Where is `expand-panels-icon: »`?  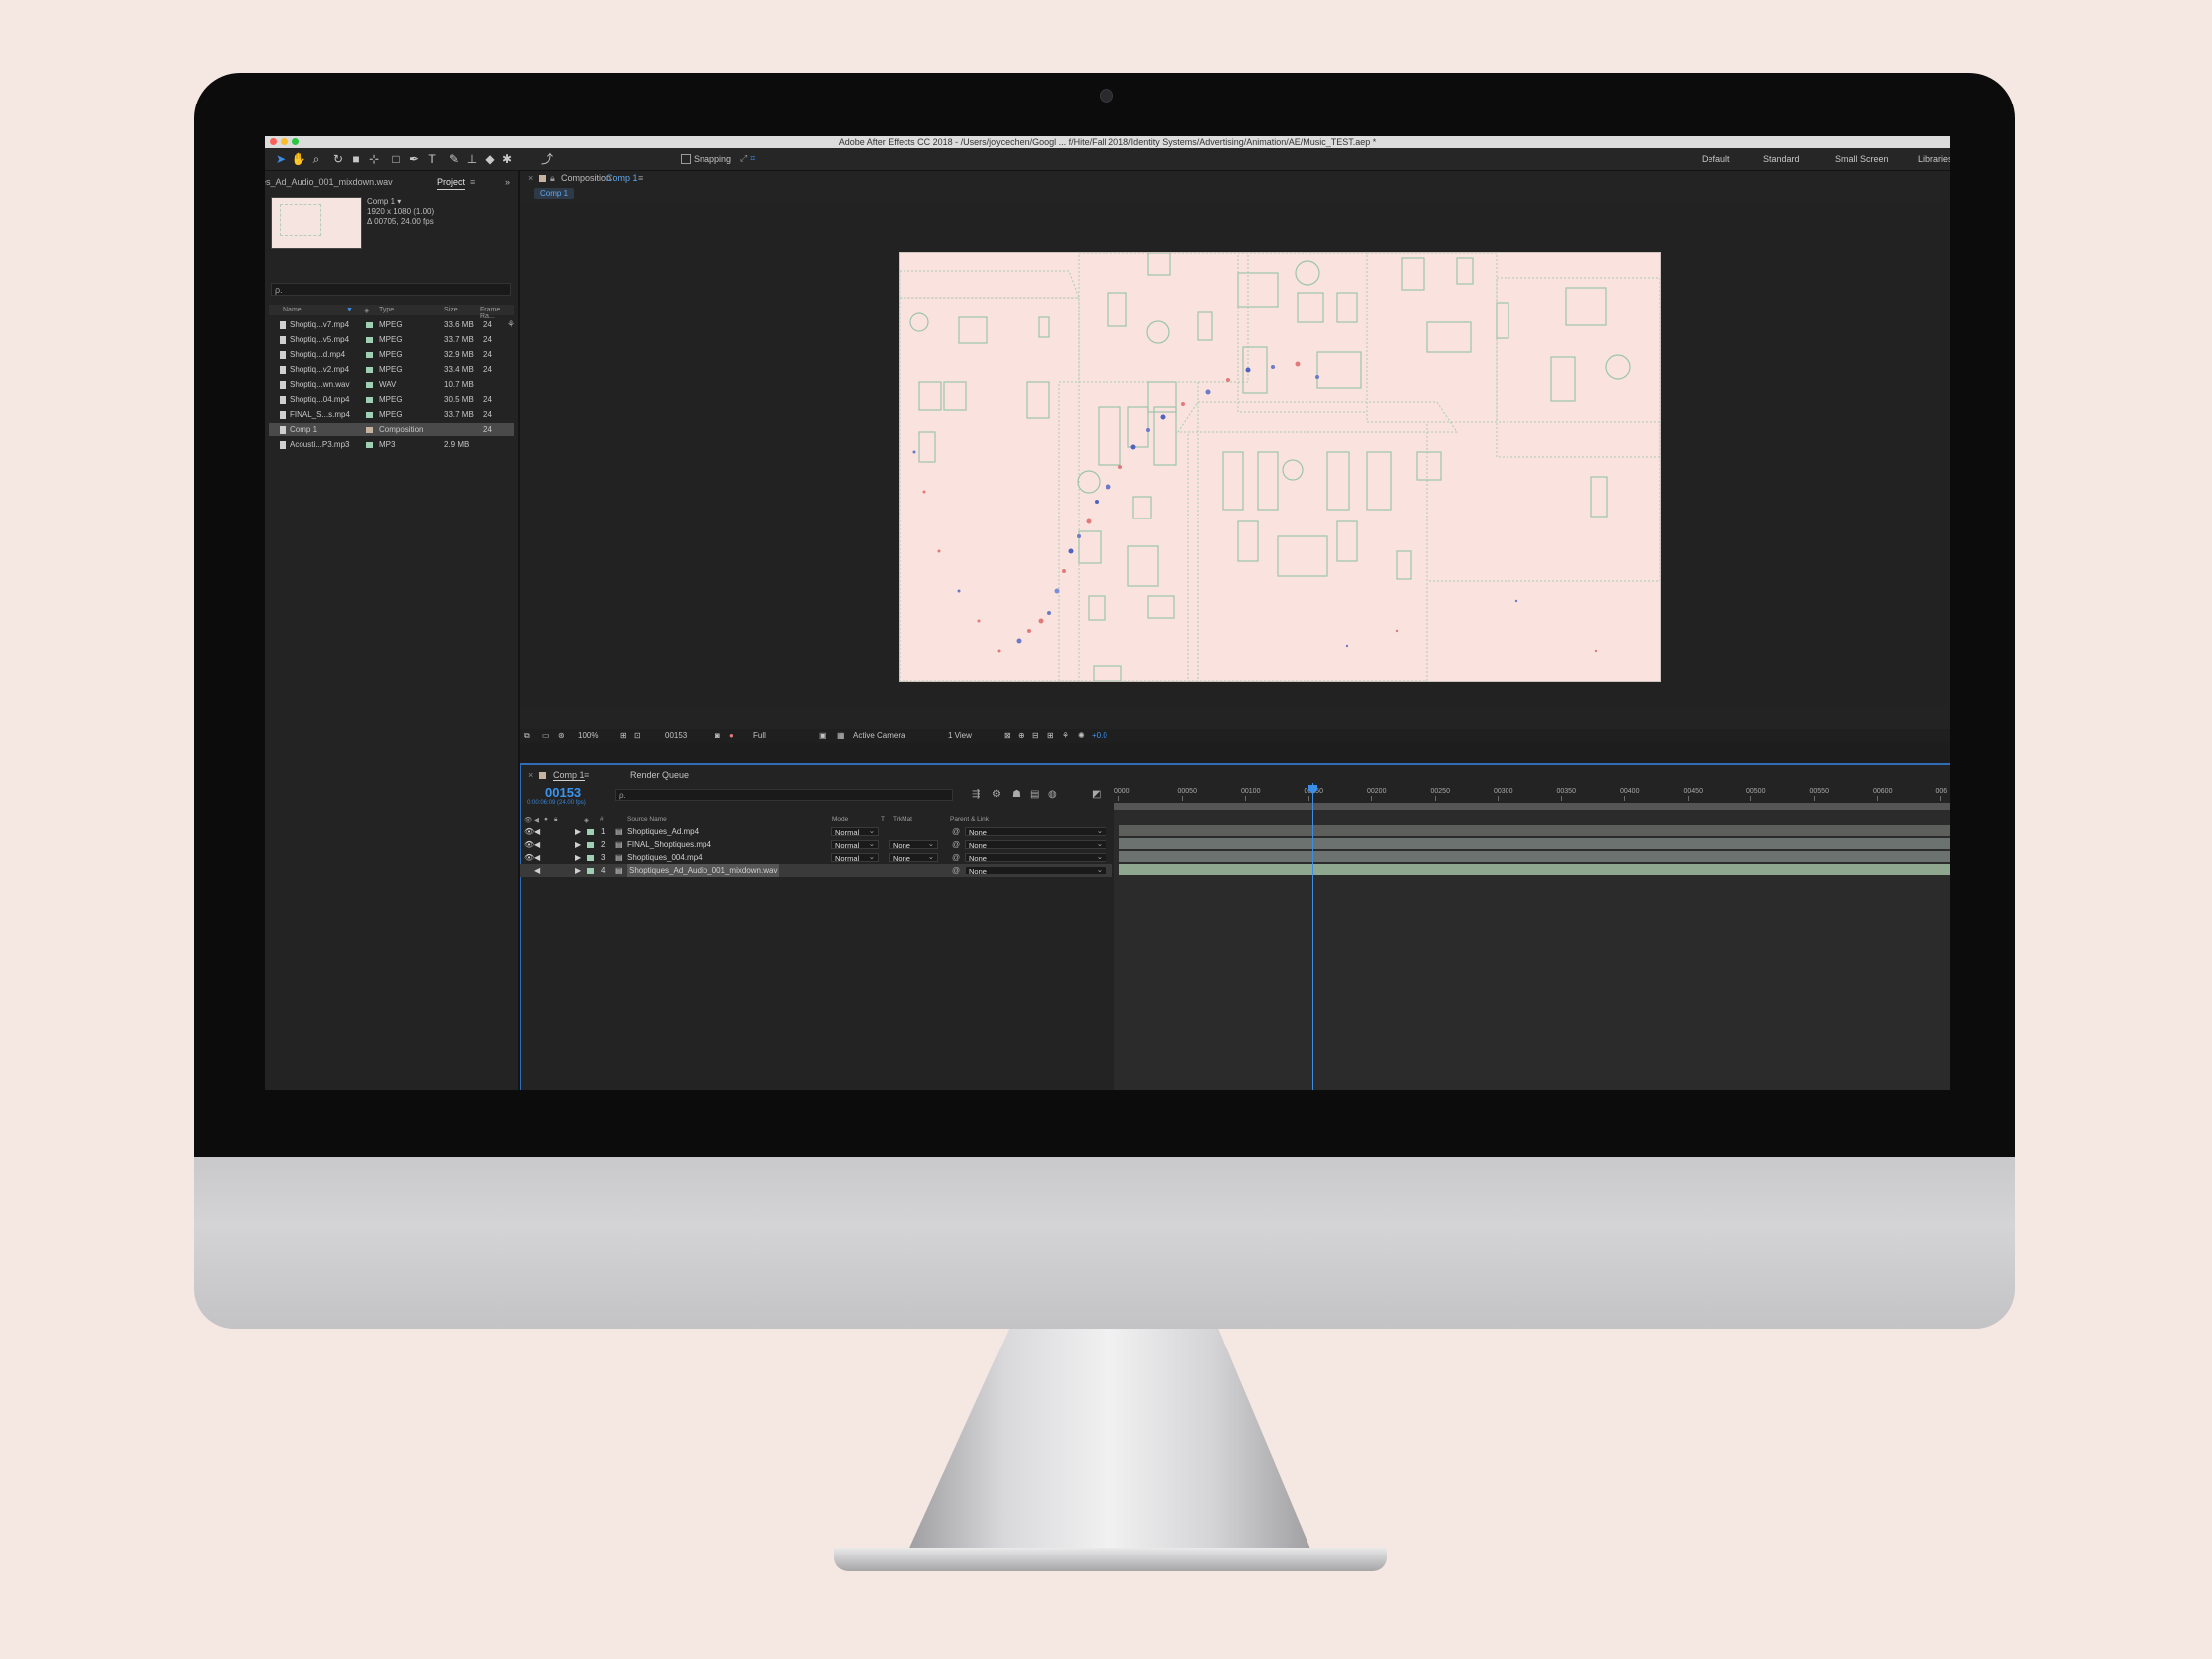
expand-panels-icon: » is located at coordinates (507, 182).